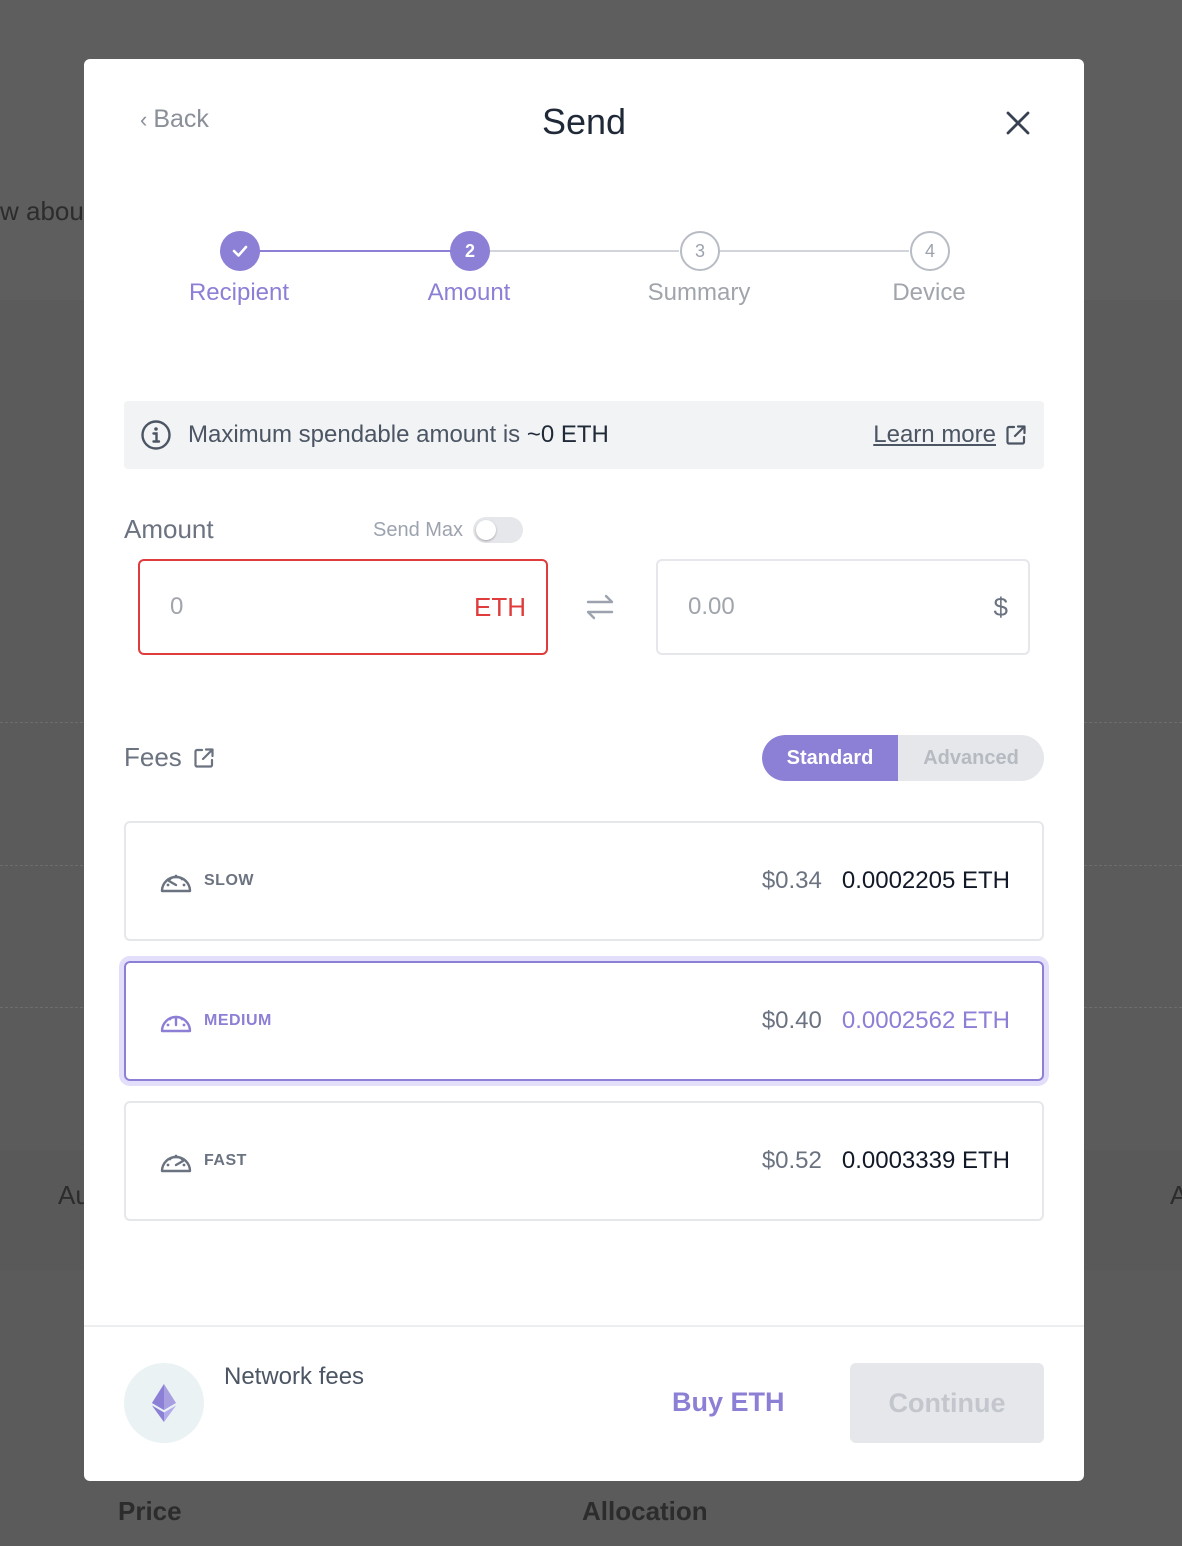 This screenshot has height=1546, width=1182. I want to click on max-spendable-text: Maximum spendable amount is ~0 ETH, so click(398, 435).